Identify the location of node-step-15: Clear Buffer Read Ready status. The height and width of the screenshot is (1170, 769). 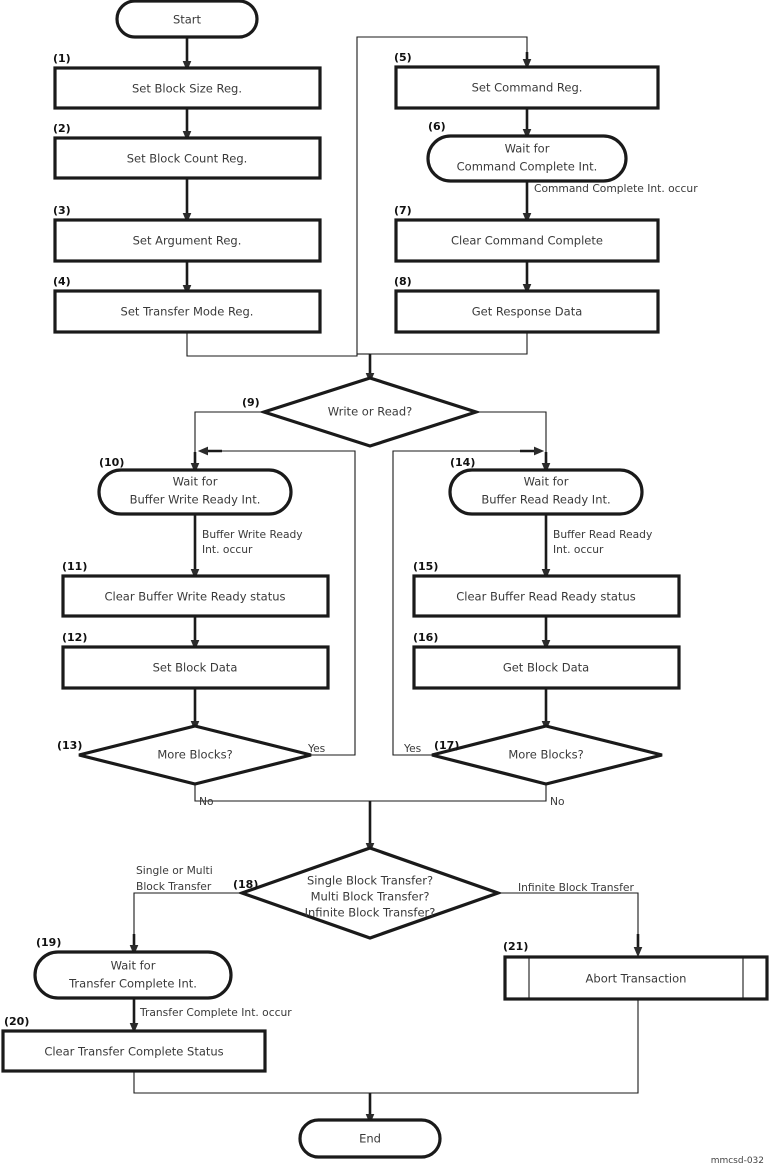
(546, 596).